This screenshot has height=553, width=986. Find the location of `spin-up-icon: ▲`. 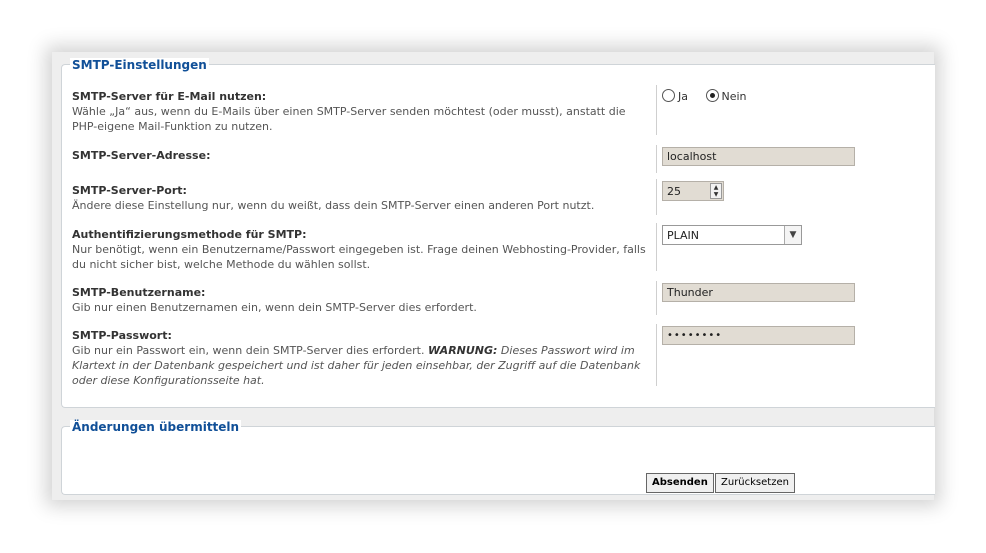

spin-up-icon: ▲ is located at coordinates (716, 187).